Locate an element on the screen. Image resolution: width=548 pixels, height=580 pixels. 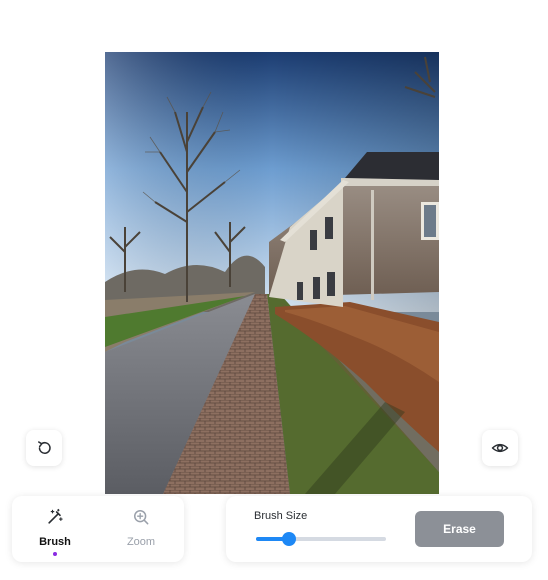
undo-button is located at coordinates (44, 448).